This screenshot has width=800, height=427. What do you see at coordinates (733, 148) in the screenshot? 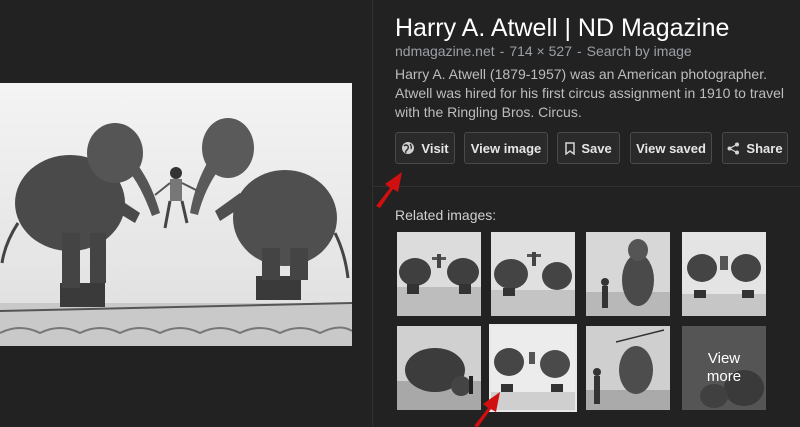
I see `share-icon` at bounding box center [733, 148].